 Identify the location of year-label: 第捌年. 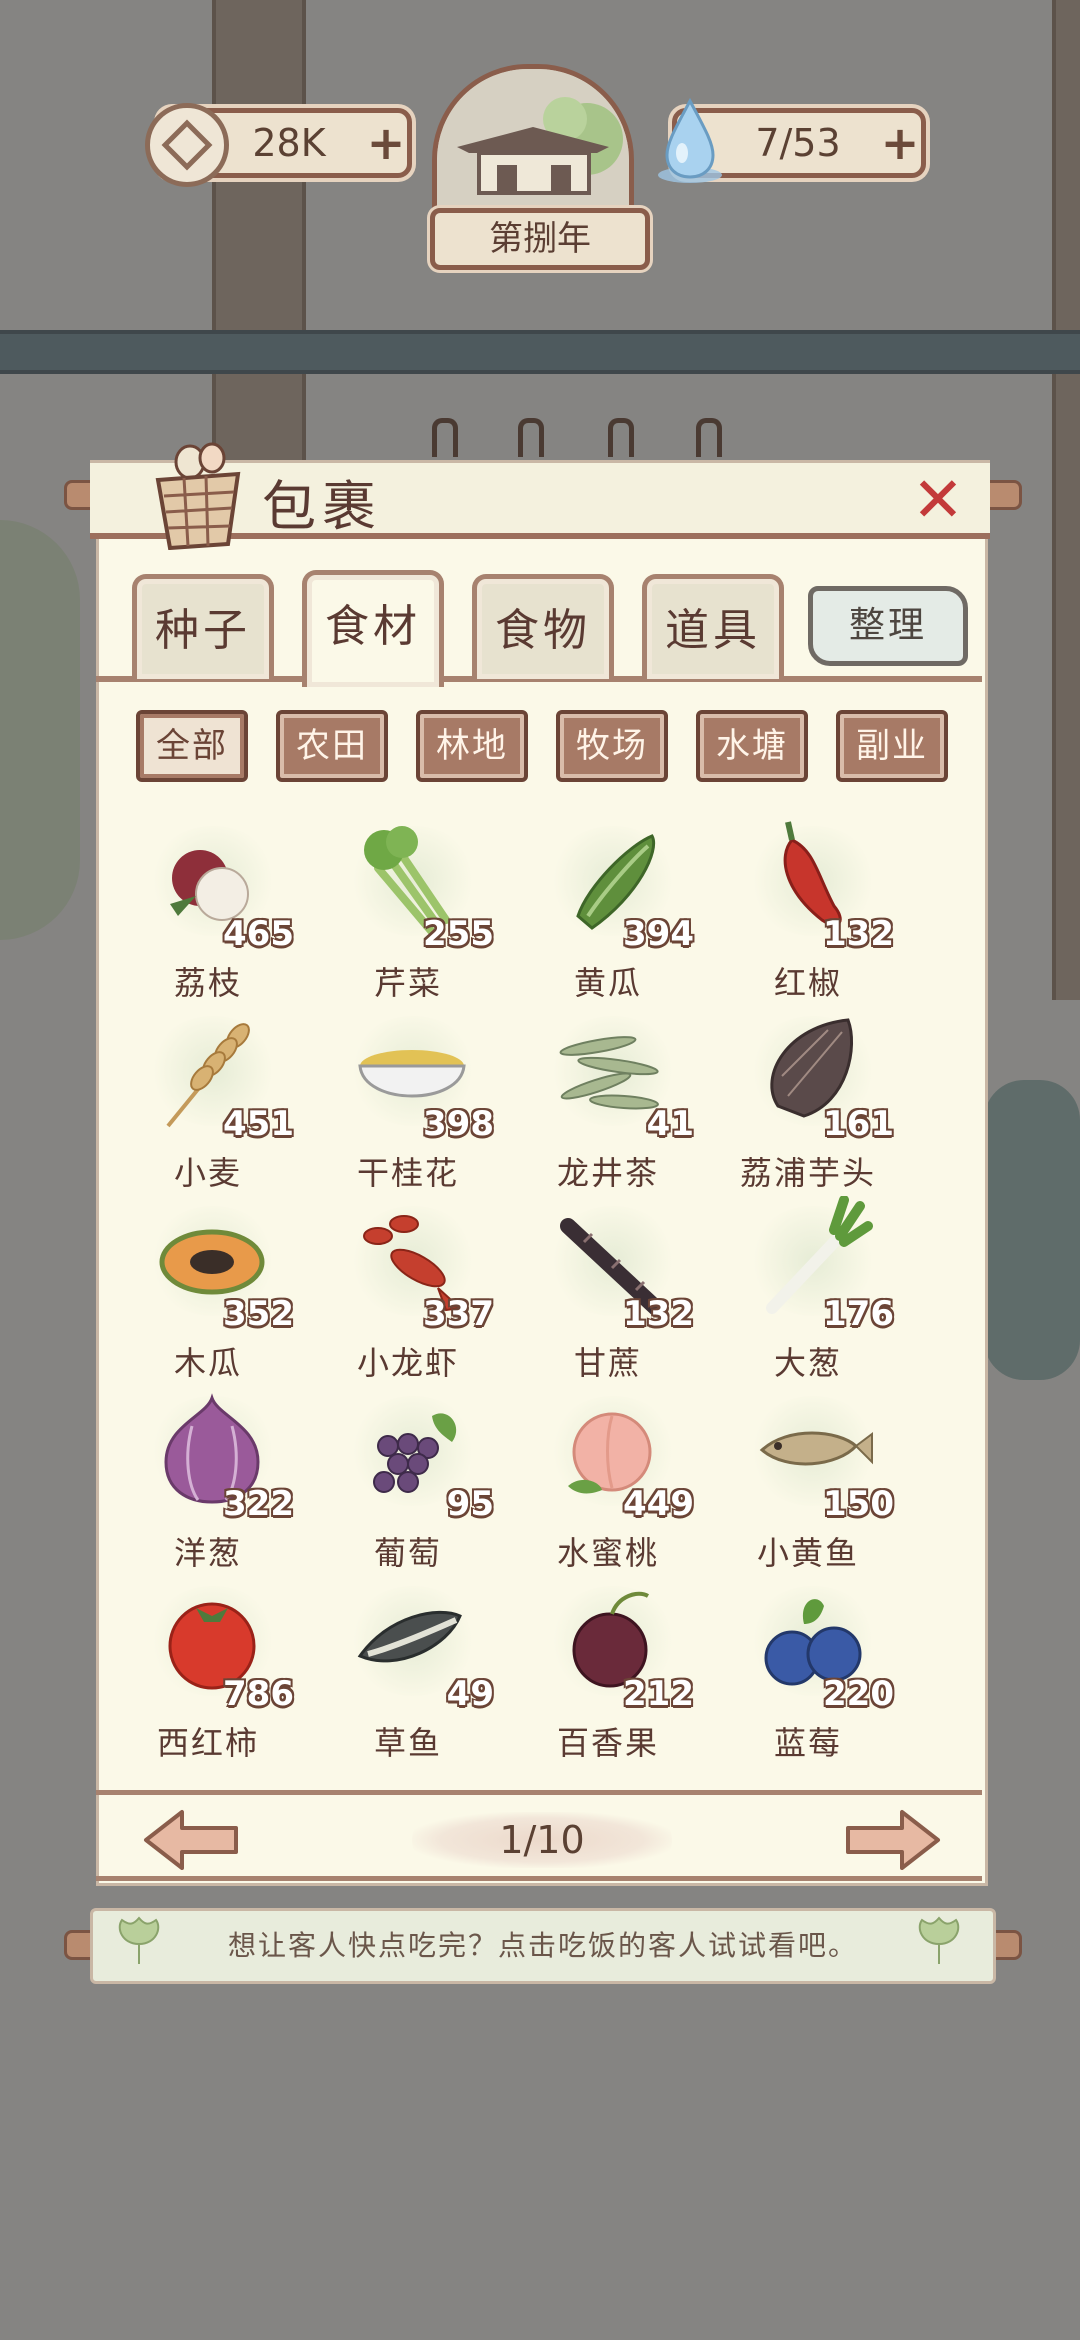
(540, 239).